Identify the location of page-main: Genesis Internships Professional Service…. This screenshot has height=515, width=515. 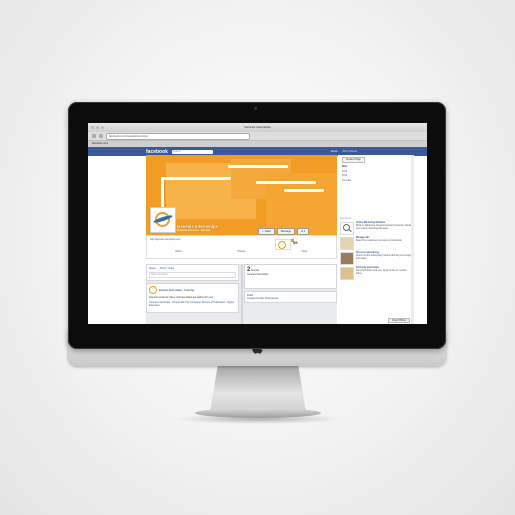
(241, 239).